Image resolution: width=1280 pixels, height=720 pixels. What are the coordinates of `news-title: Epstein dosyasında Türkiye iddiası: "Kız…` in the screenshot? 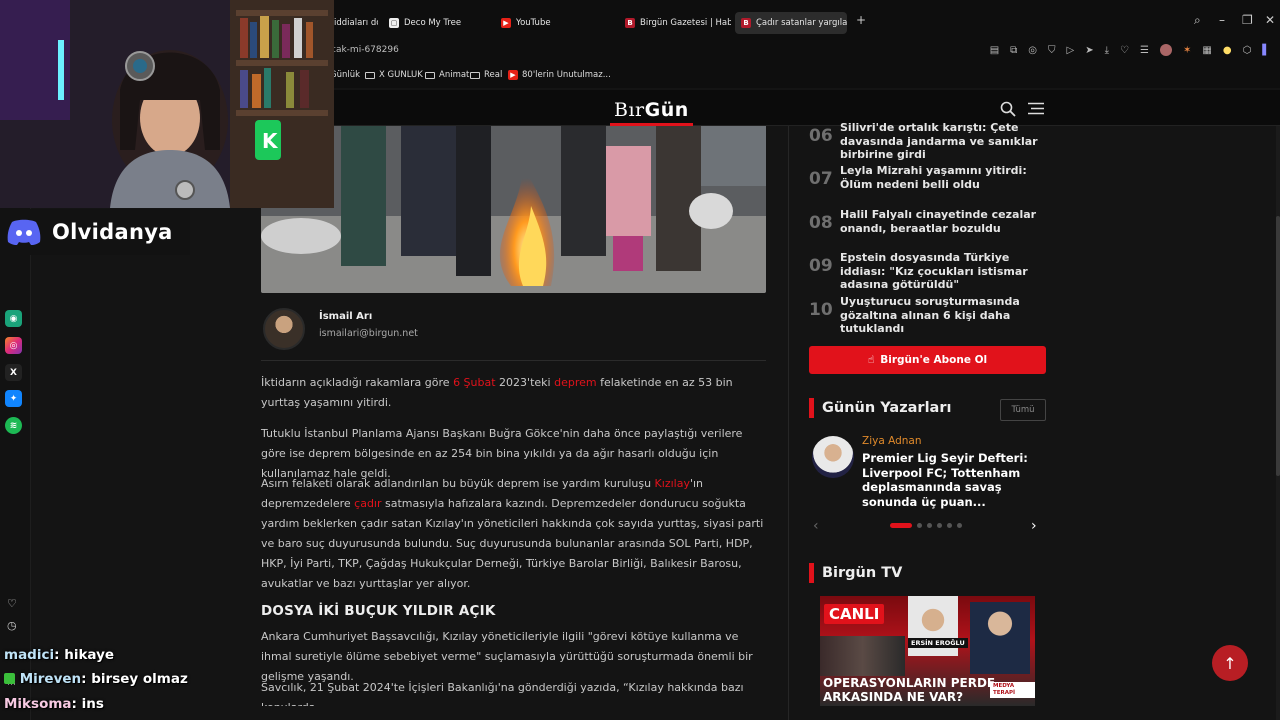 It's located at (945, 271).